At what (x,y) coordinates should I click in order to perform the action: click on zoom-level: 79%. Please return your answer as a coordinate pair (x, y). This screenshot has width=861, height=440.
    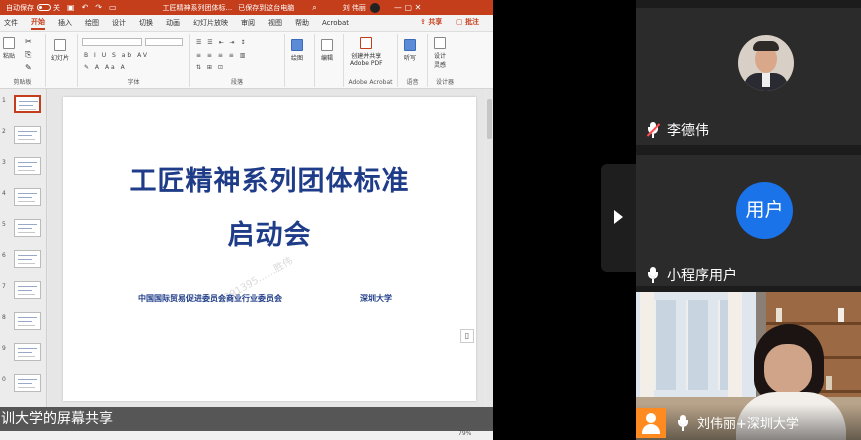
    Looking at the image, I should click on (464, 433).